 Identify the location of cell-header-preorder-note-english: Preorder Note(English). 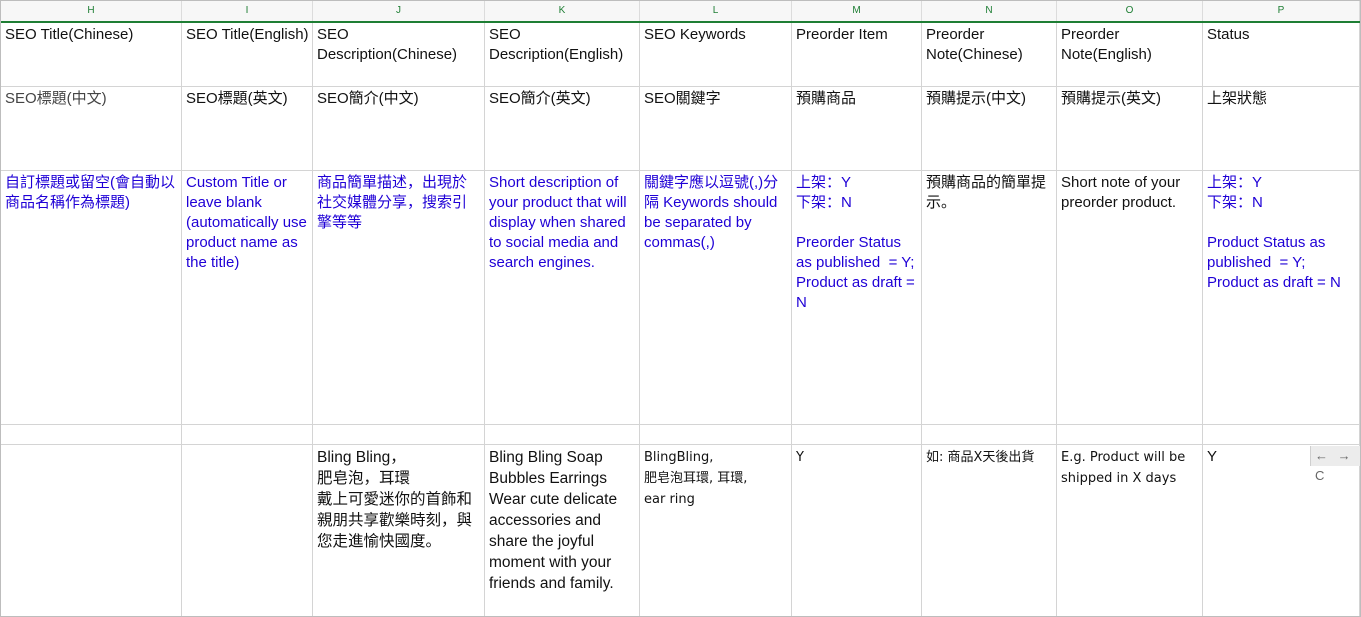
(1130, 55).